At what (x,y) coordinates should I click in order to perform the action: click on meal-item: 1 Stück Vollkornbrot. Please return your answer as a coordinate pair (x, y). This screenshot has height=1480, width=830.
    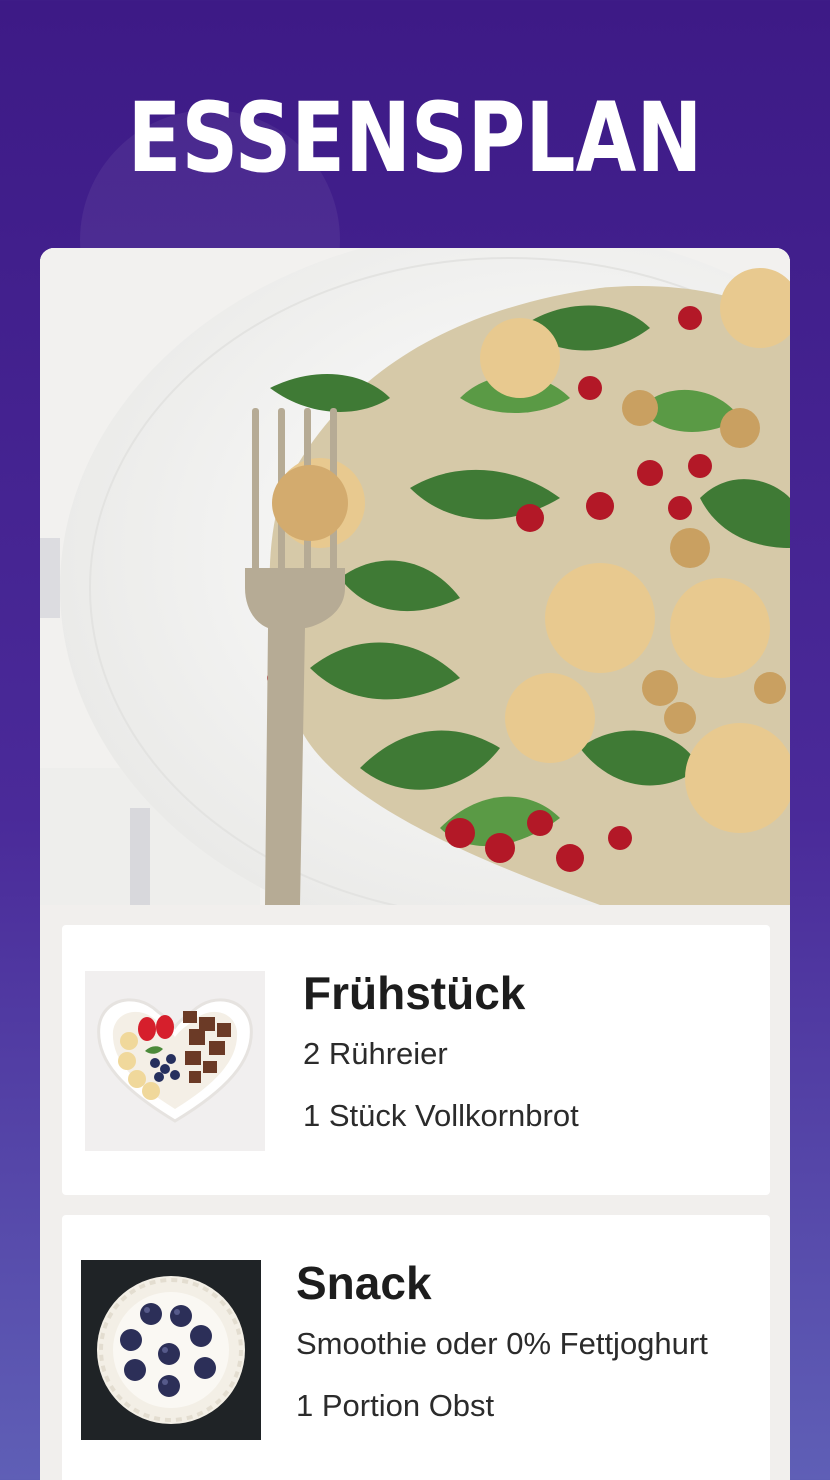
    Looking at the image, I should click on (441, 1115).